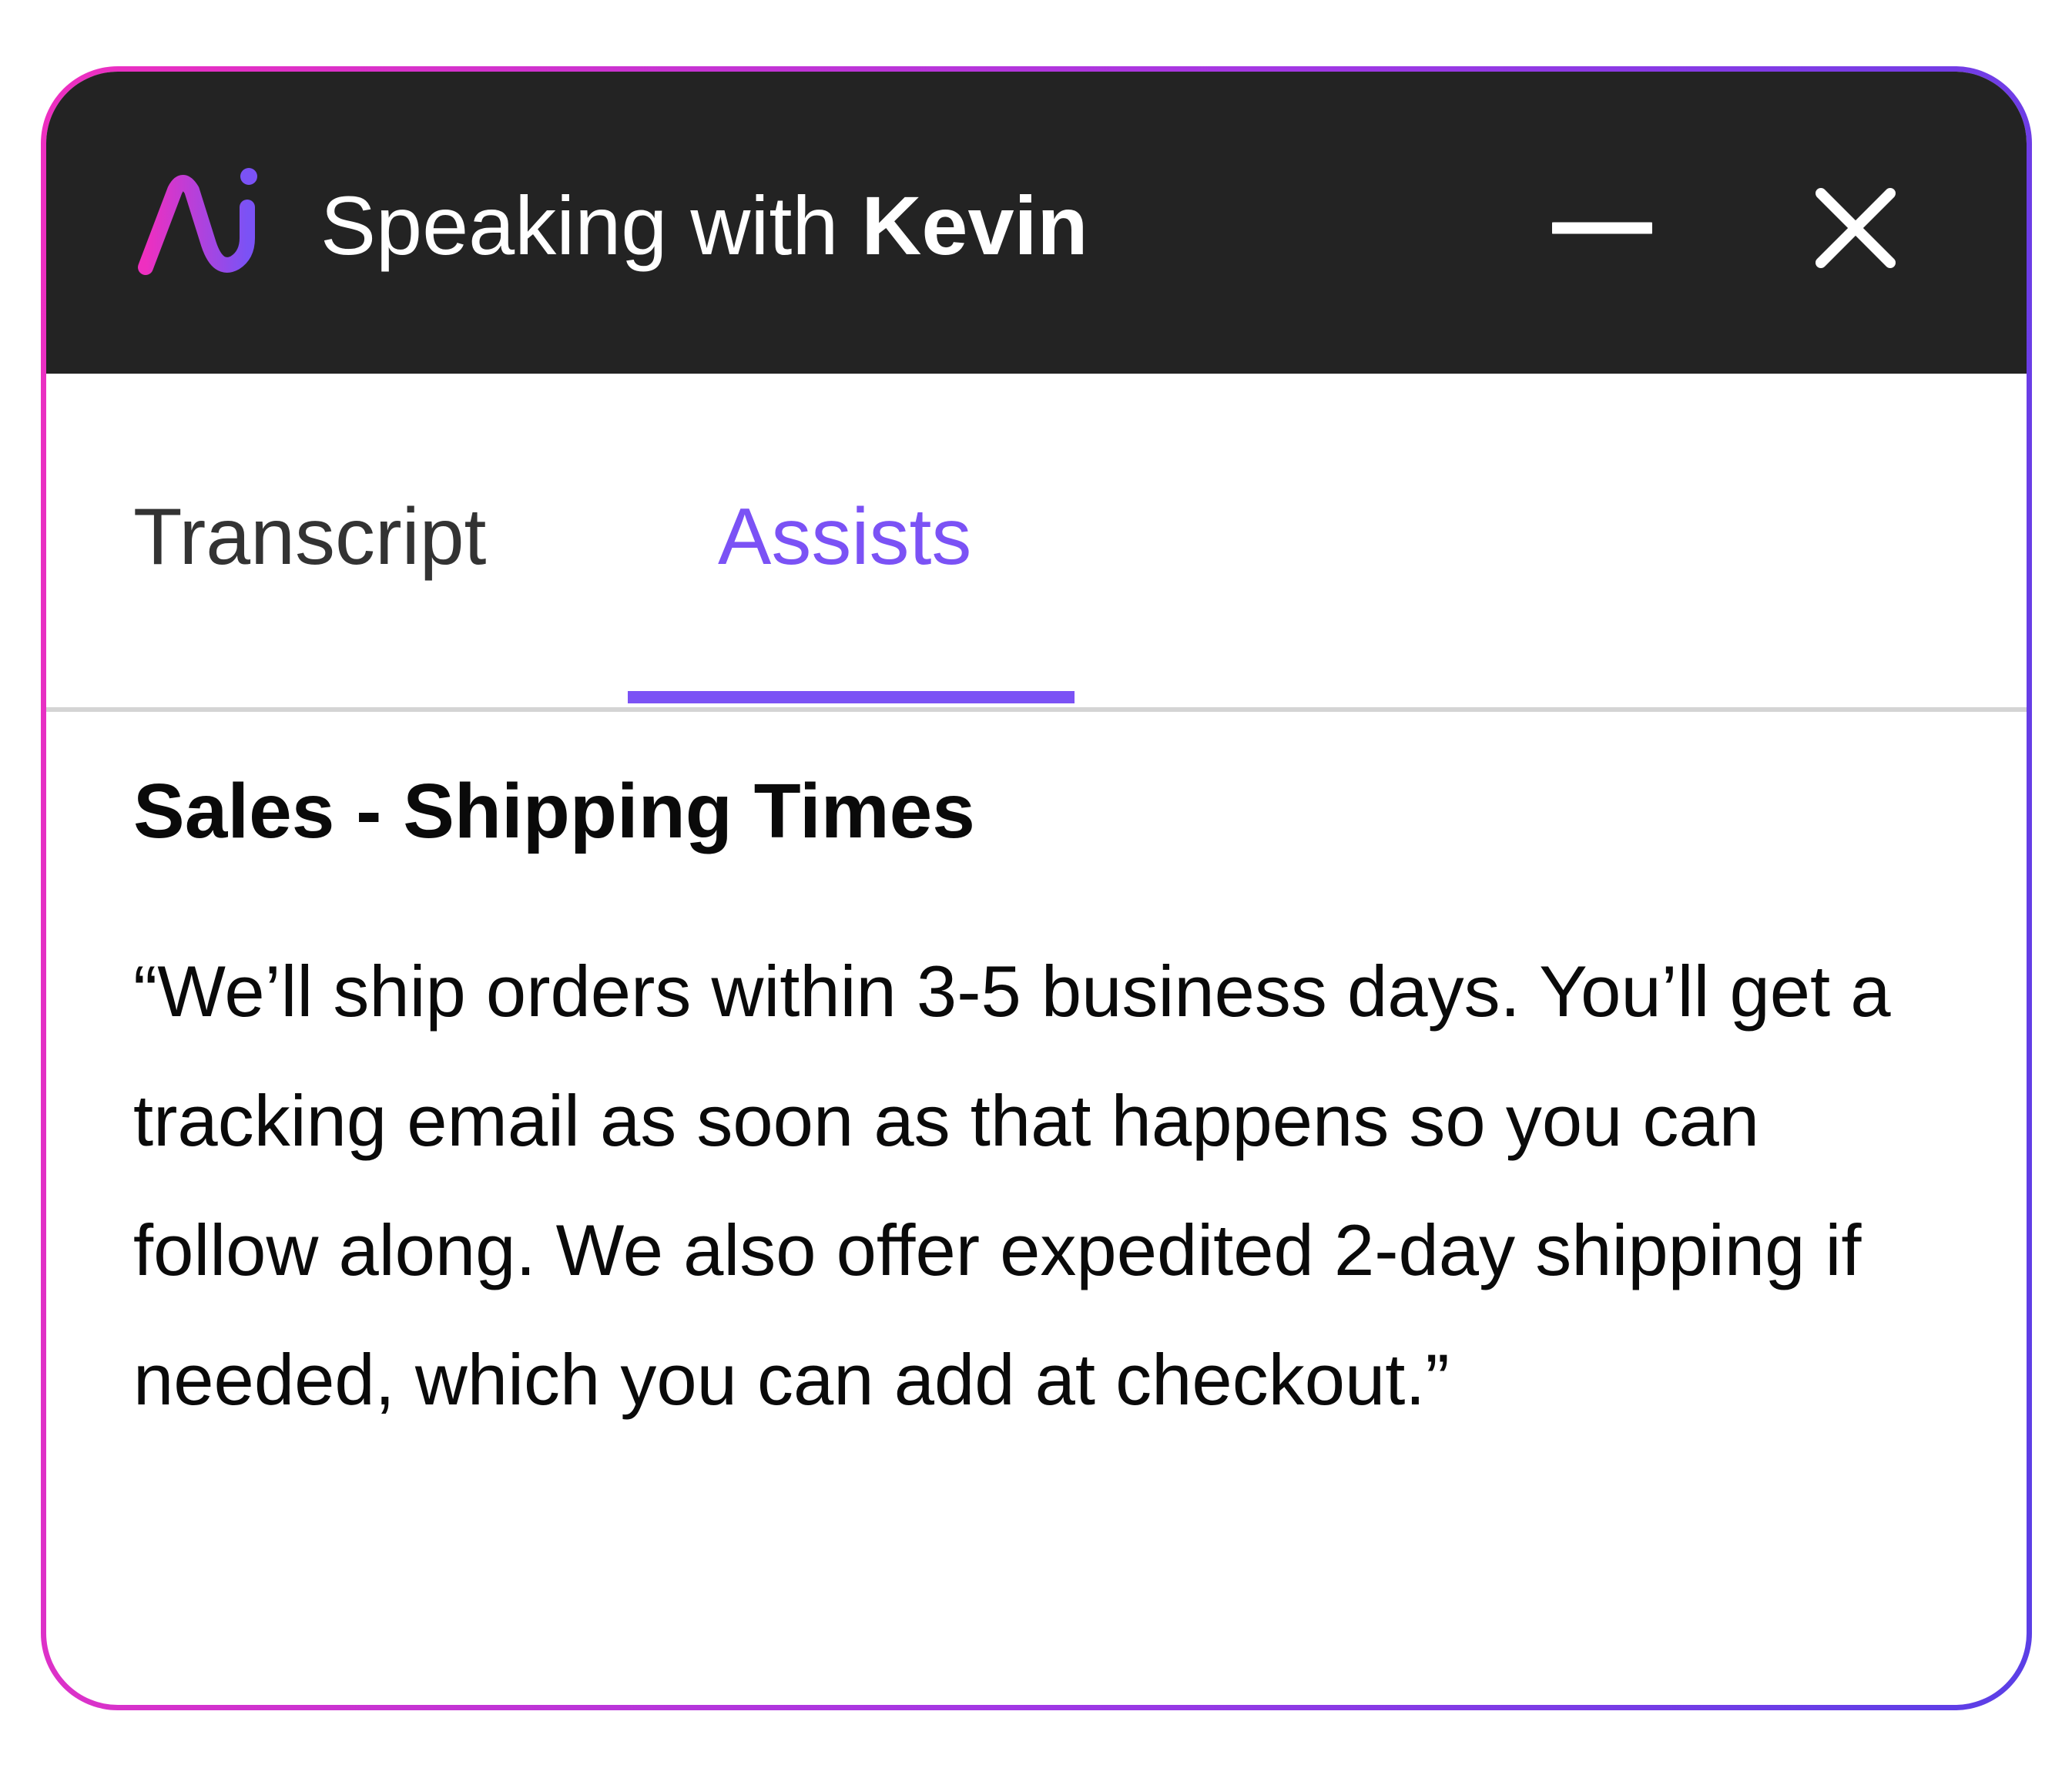  I want to click on caller-name: Kevin, so click(974, 225).